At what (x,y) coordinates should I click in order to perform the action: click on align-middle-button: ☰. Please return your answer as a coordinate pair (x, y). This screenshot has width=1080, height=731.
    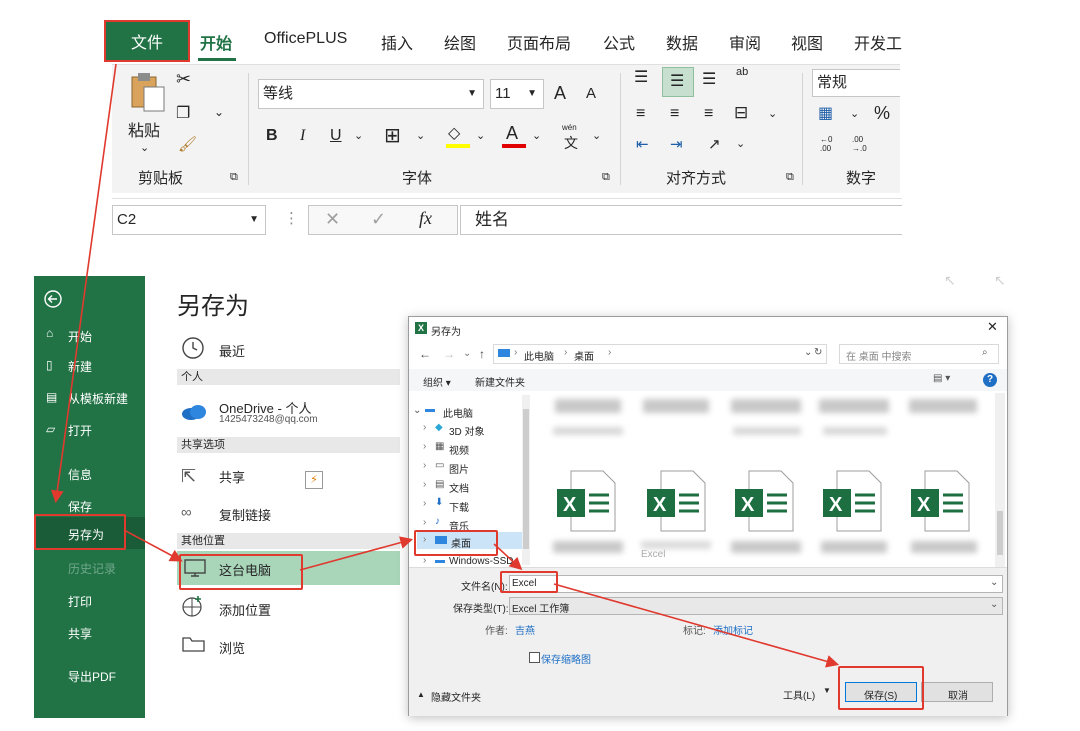
    Looking at the image, I should click on (678, 82).